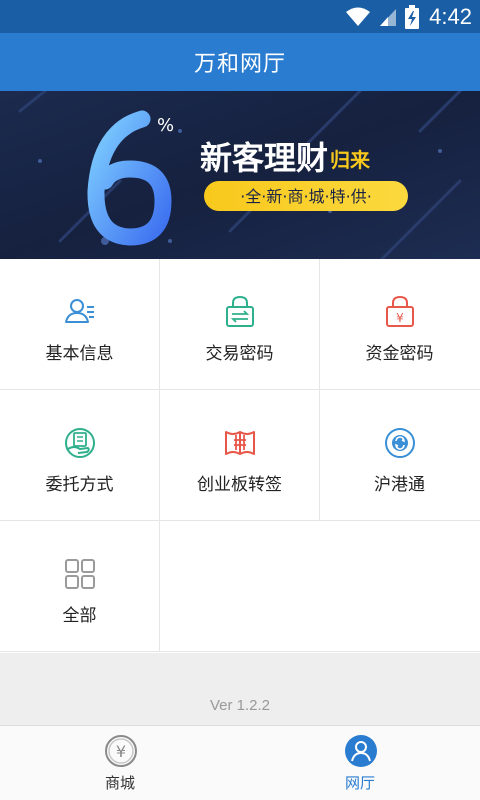 This screenshot has width=480, height=800. I want to click on nav-tab-label: 网厅, so click(359, 783).